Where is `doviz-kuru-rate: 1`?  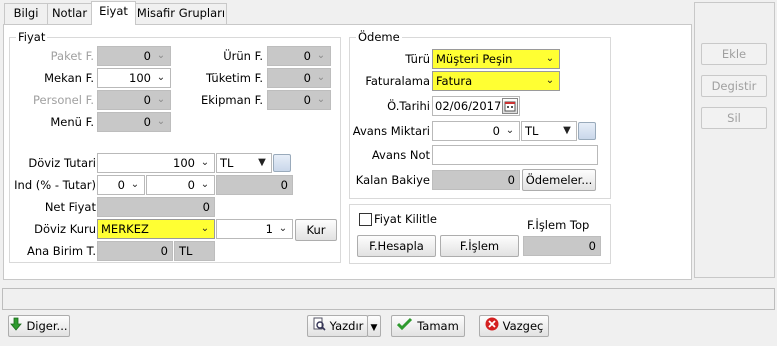
doviz-kuru-rate: 1 is located at coordinates (269, 229).